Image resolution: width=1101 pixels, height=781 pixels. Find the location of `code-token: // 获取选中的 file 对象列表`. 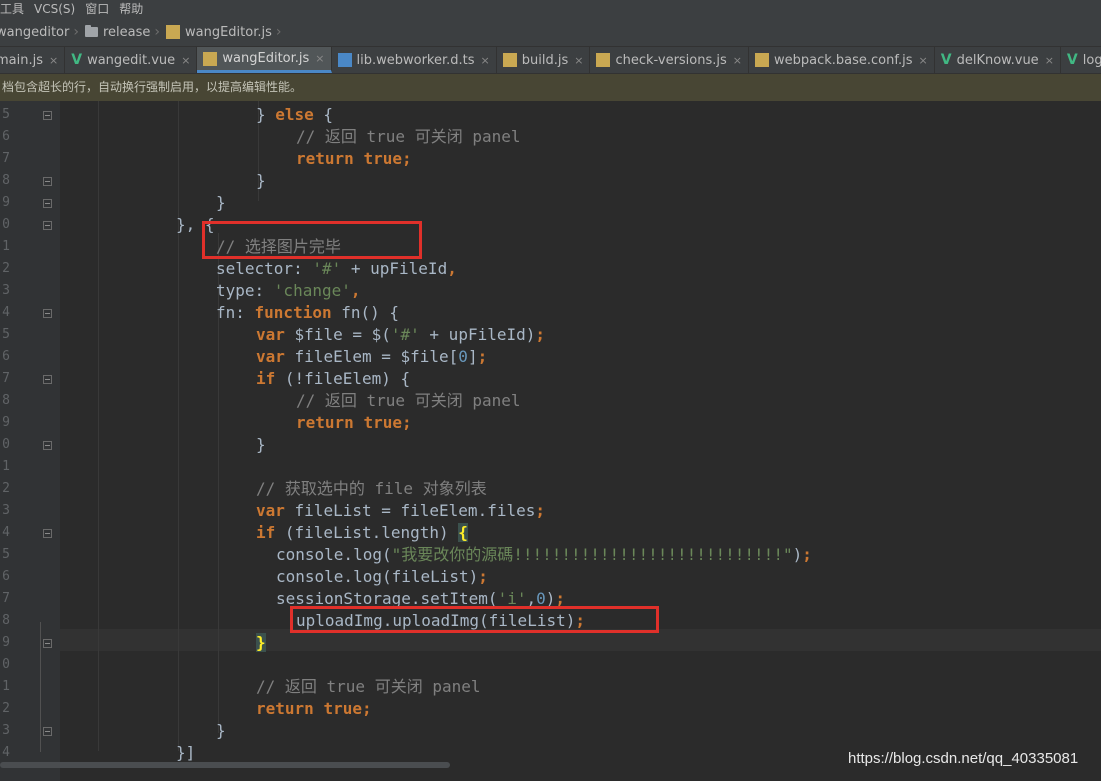

code-token: // 获取选中的 file 对象列表 is located at coordinates (371, 488).